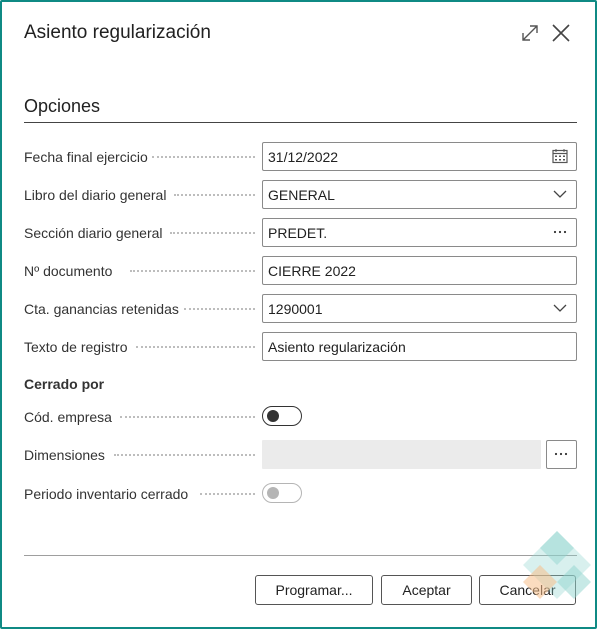 This screenshot has height=629, width=597. I want to click on close-icon, so click(561, 33).